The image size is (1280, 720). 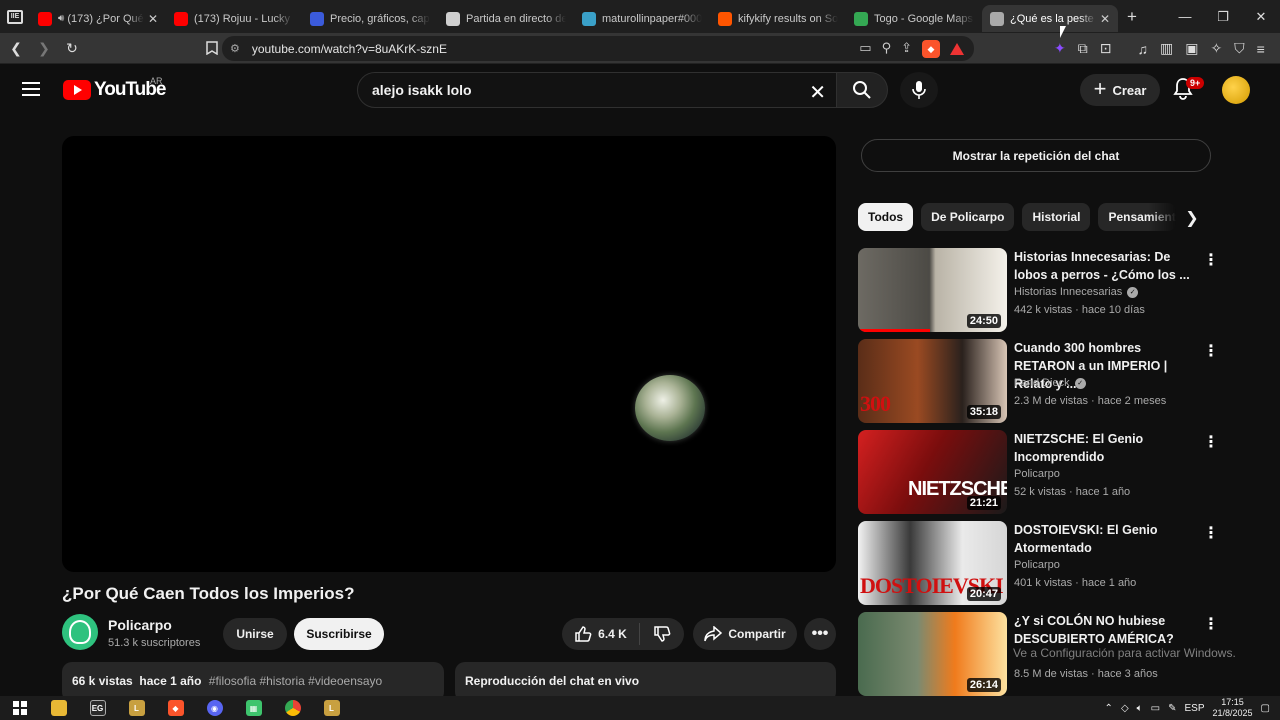 I want to click on video-thumbnail: DOSTOIEVSKI 20:47, so click(x=932, y=563).